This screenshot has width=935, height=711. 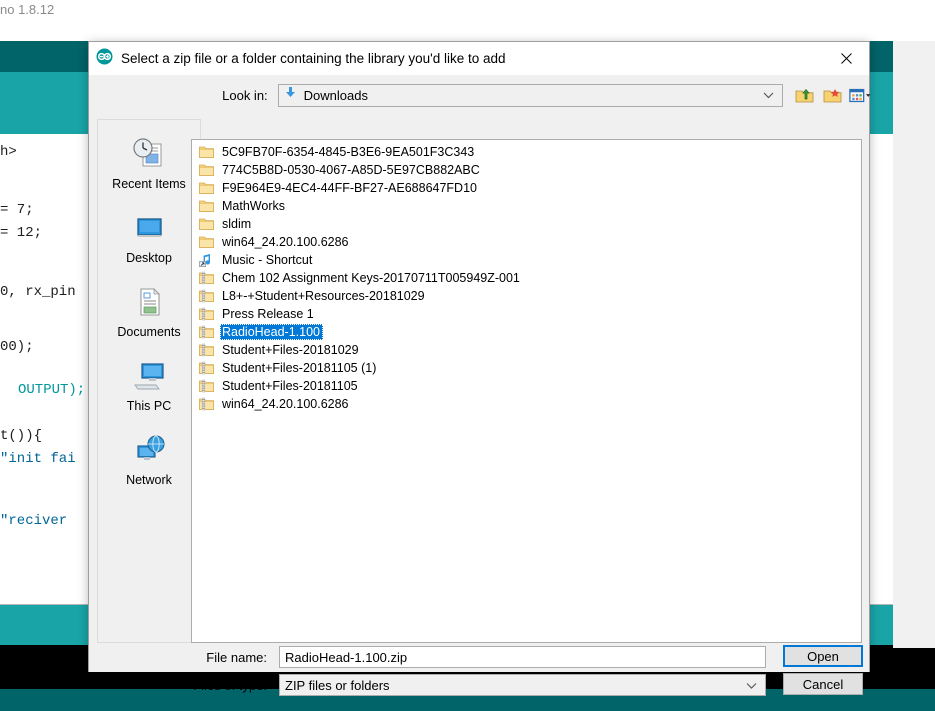 I want to click on open-button: Open, so click(x=823, y=656).